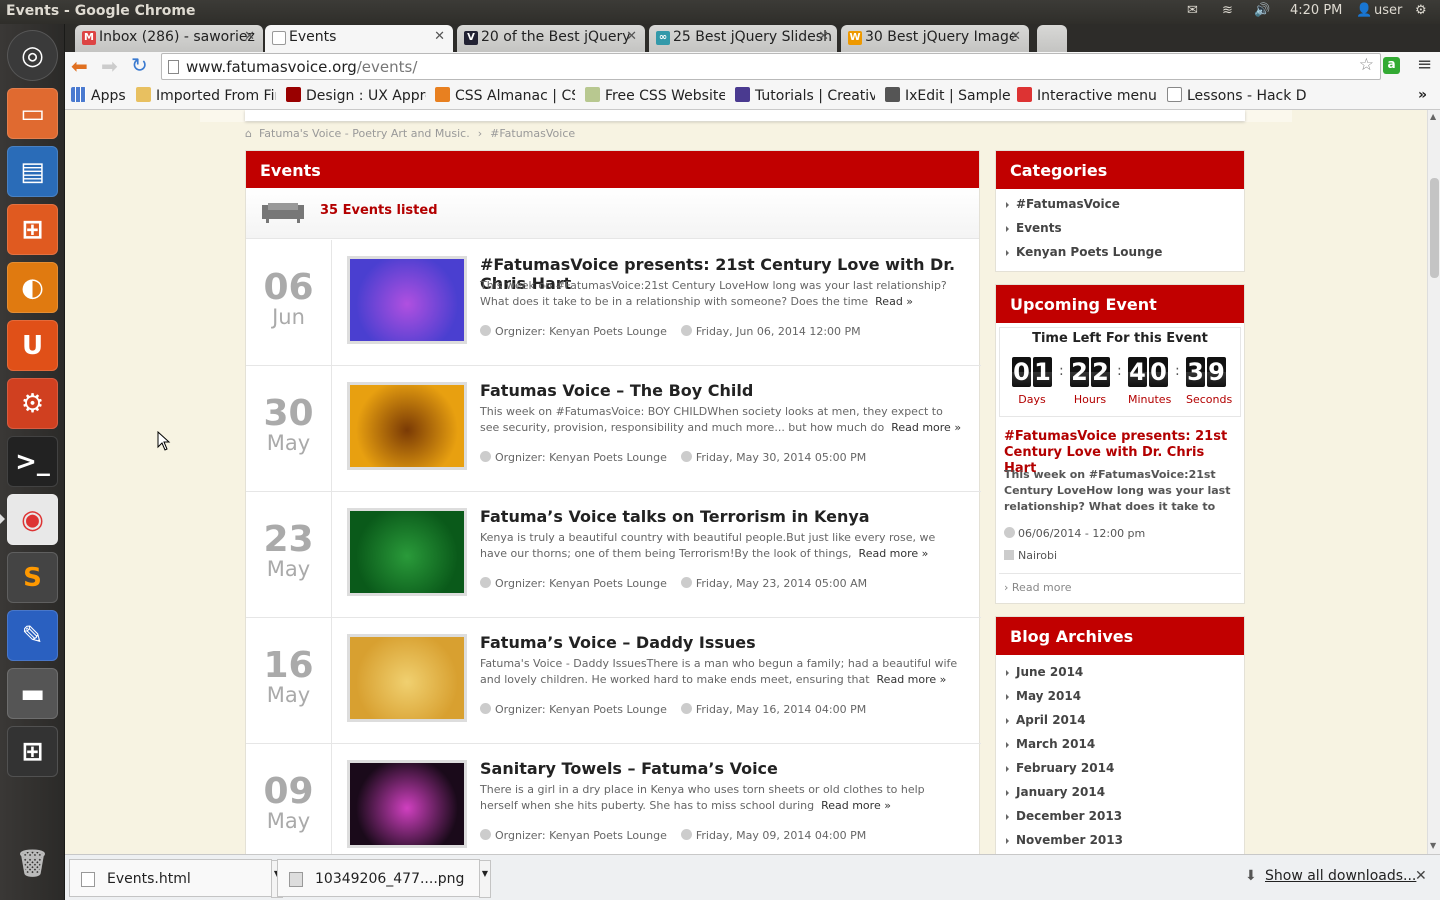 Image resolution: width=1440 pixels, height=900 pixels. Describe the element at coordinates (359, 38) in the screenshot. I see `tab-events: Events ✕` at that location.